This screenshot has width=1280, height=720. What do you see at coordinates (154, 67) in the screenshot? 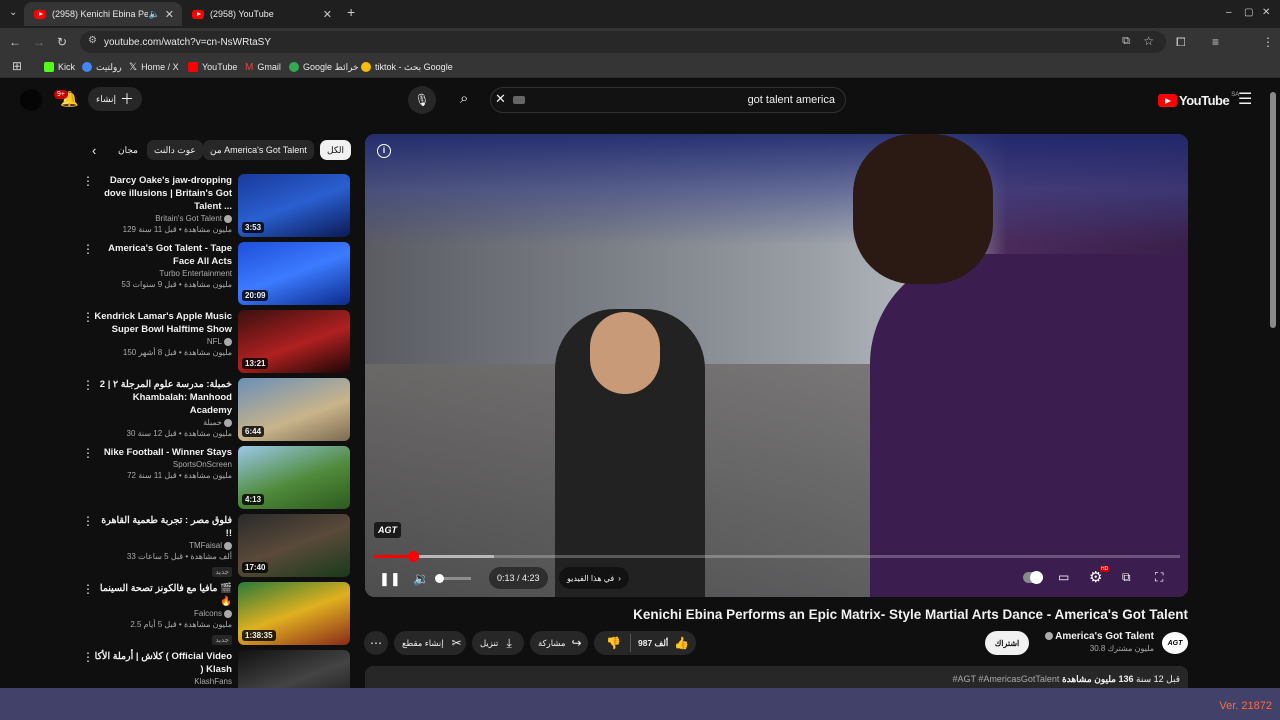
I see `bookmark-x: 𝕏 Home / X` at bounding box center [154, 67].